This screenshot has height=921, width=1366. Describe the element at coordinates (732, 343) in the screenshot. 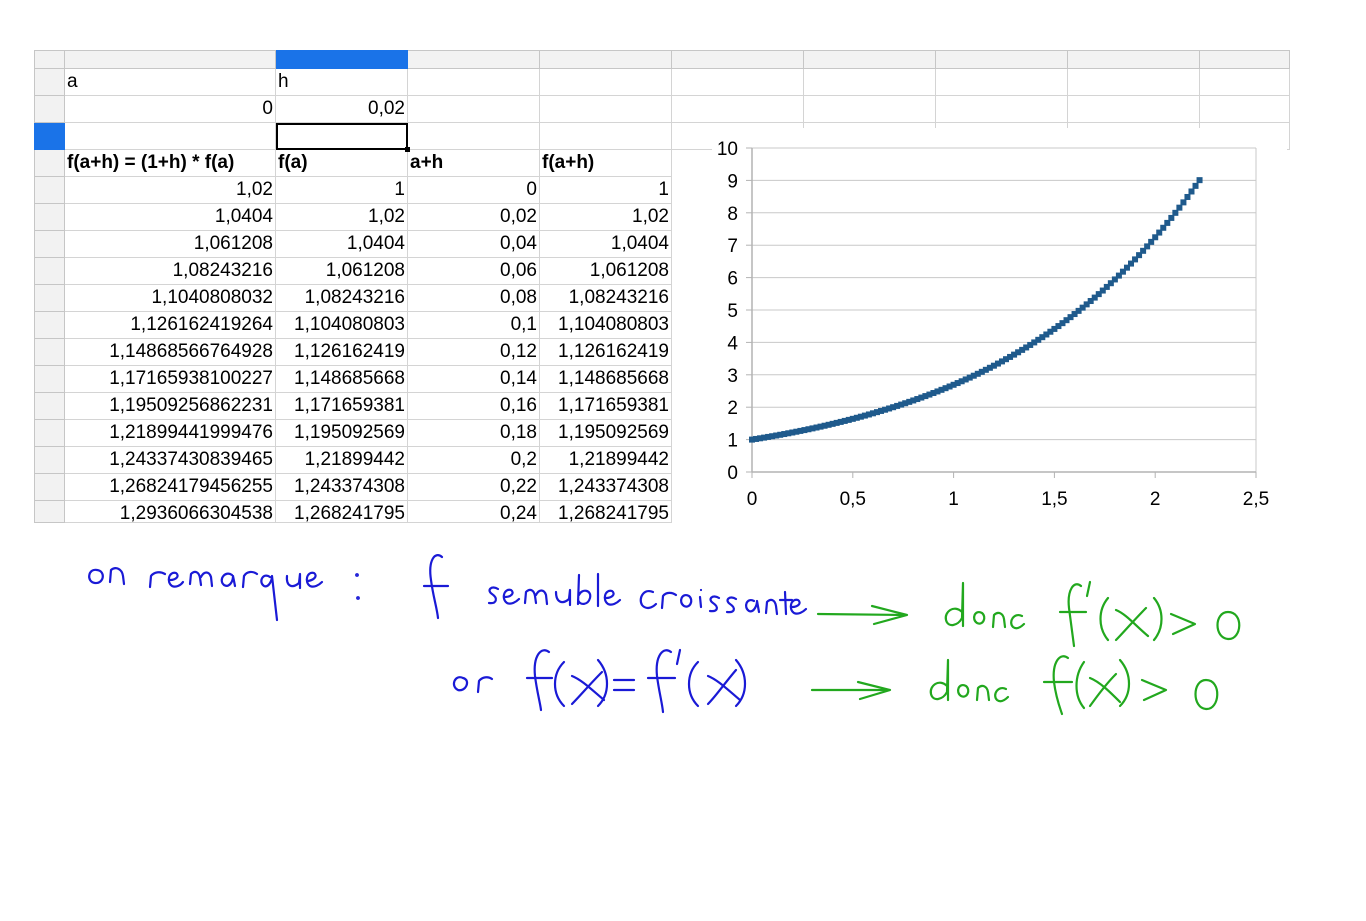

I see `y-tick-label: 4` at that location.